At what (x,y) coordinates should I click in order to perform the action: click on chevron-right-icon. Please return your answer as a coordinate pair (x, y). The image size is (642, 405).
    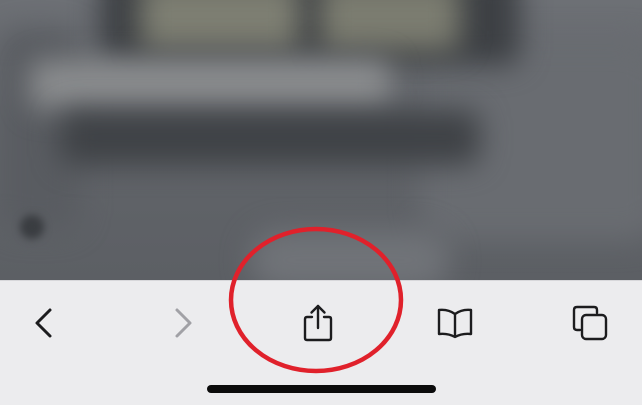
    Looking at the image, I should click on (183, 323).